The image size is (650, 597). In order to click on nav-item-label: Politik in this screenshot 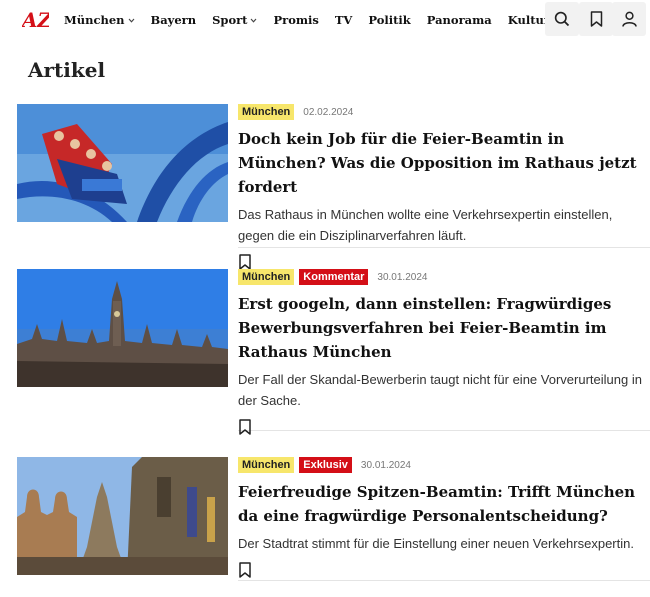, I will do `click(389, 20)`.